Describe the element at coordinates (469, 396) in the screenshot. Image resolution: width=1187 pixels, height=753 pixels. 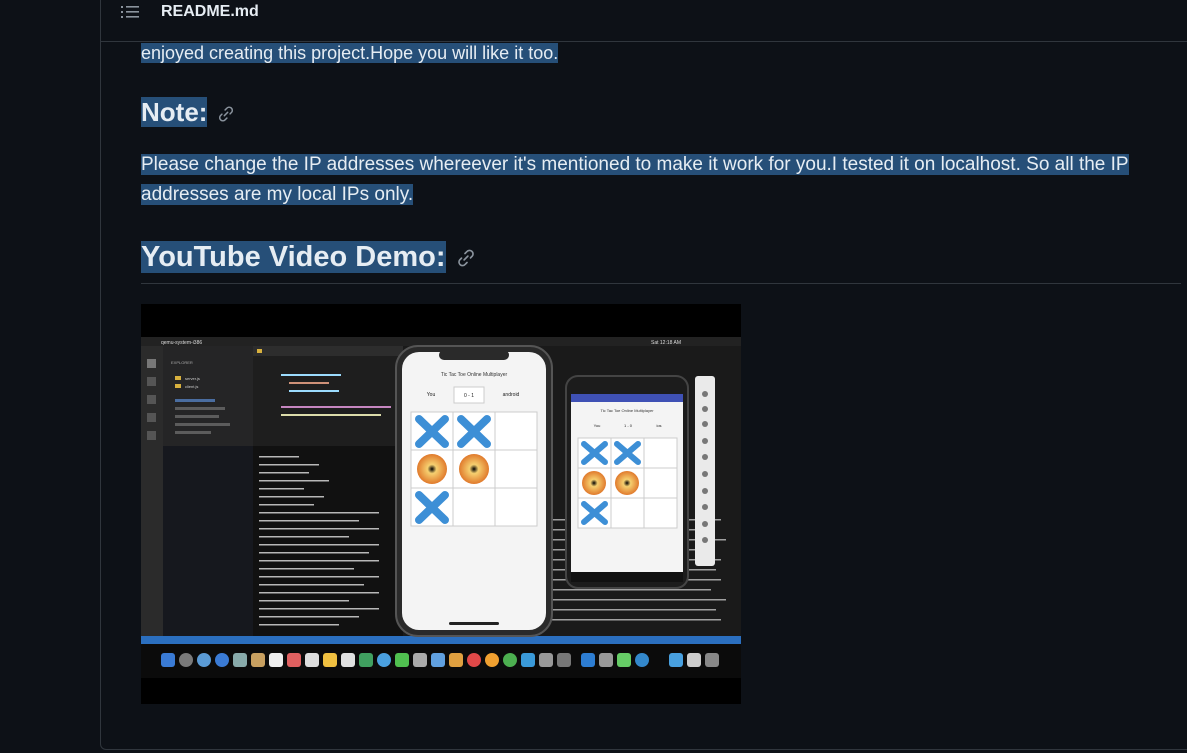
I see `svg-text: 0 - 1` at that location.